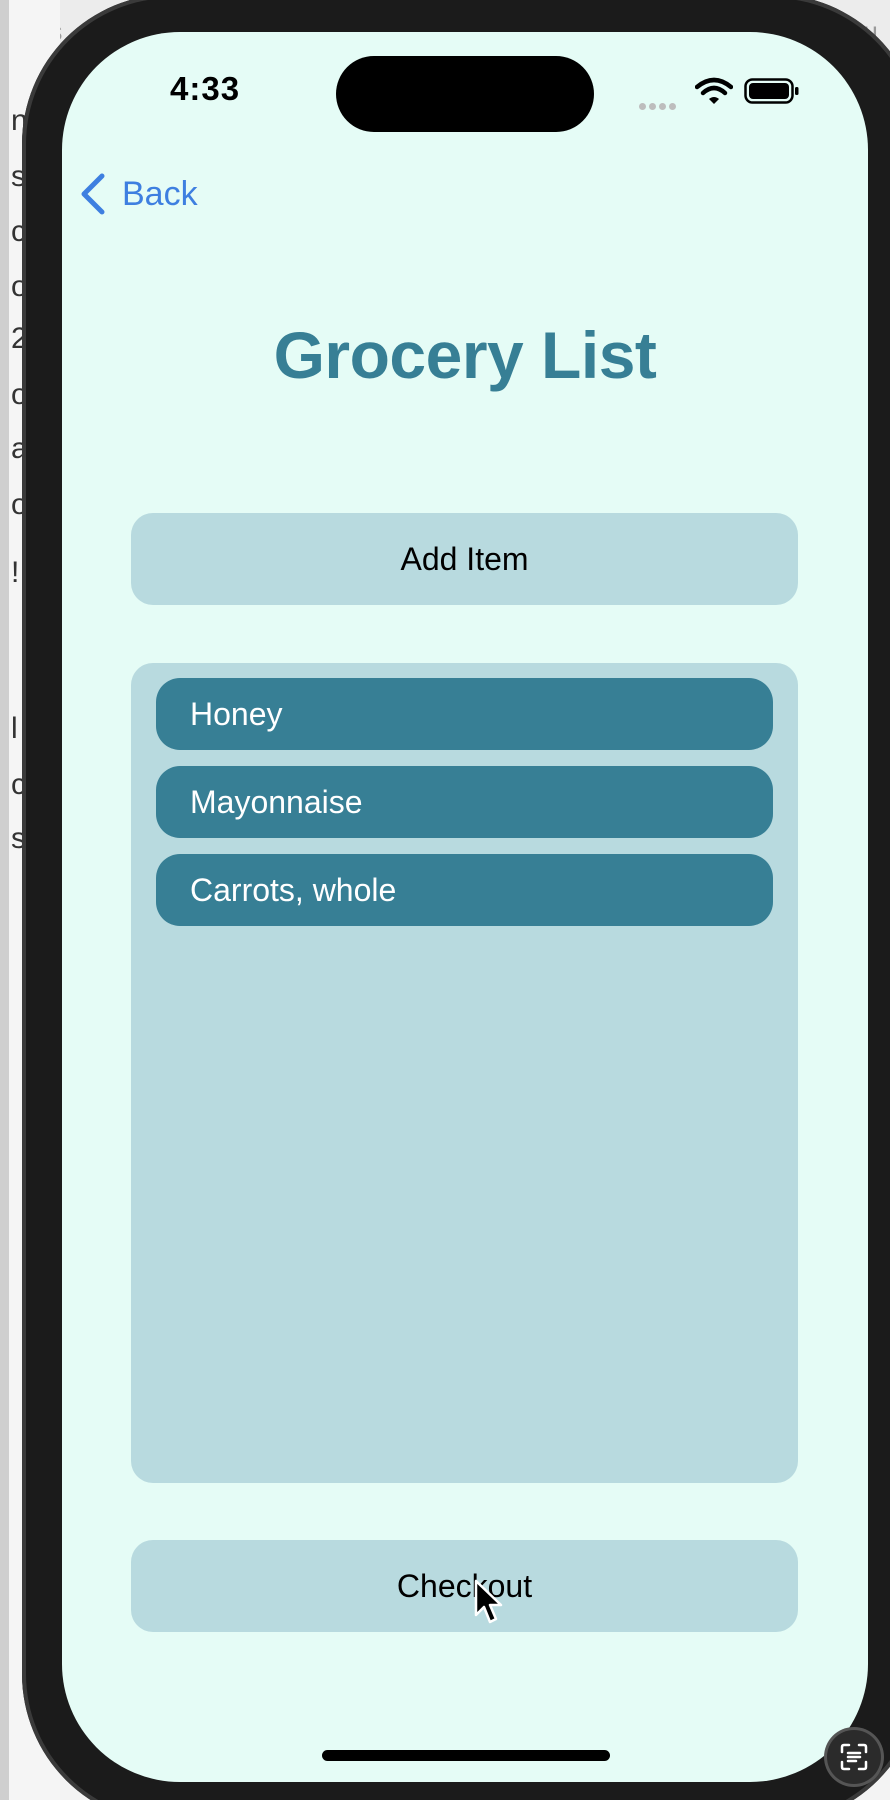  Describe the element at coordinates (465, 355) in the screenshot. I see `page-title: Grocery List` at that location.